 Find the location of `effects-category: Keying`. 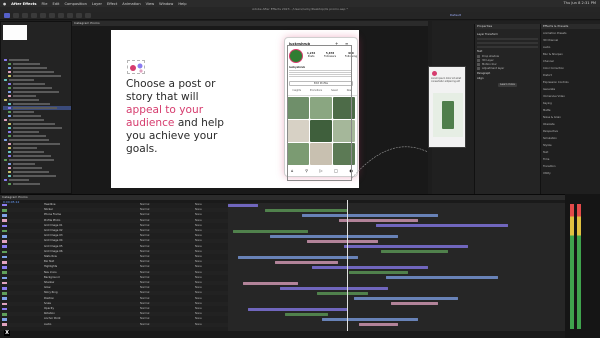

effects-category: Keying is located at coordinates (570, 103).